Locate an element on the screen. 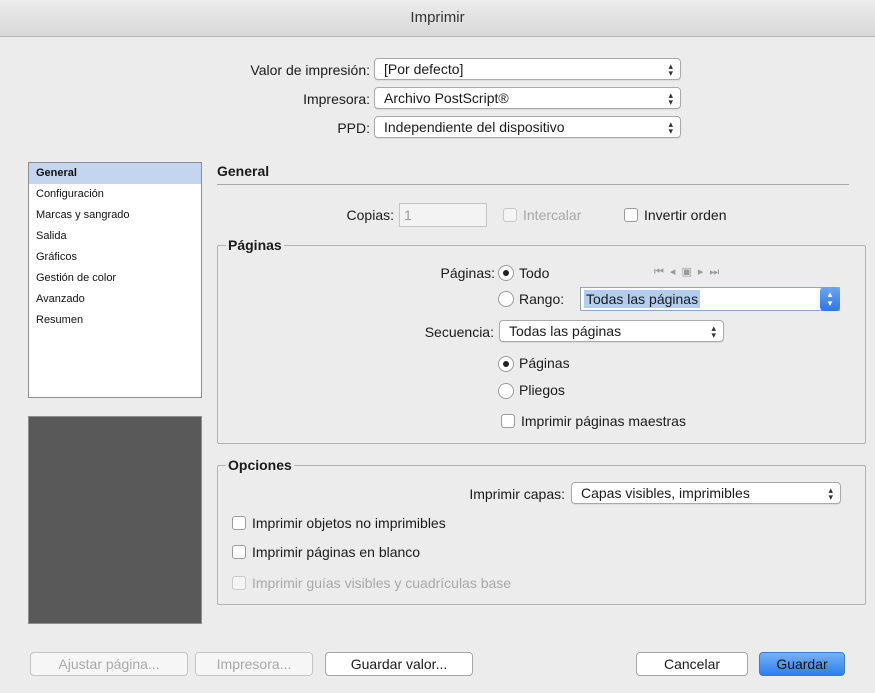  page-nav: ⏮◂▣▸⏭ is located at coordinates (689, 272).